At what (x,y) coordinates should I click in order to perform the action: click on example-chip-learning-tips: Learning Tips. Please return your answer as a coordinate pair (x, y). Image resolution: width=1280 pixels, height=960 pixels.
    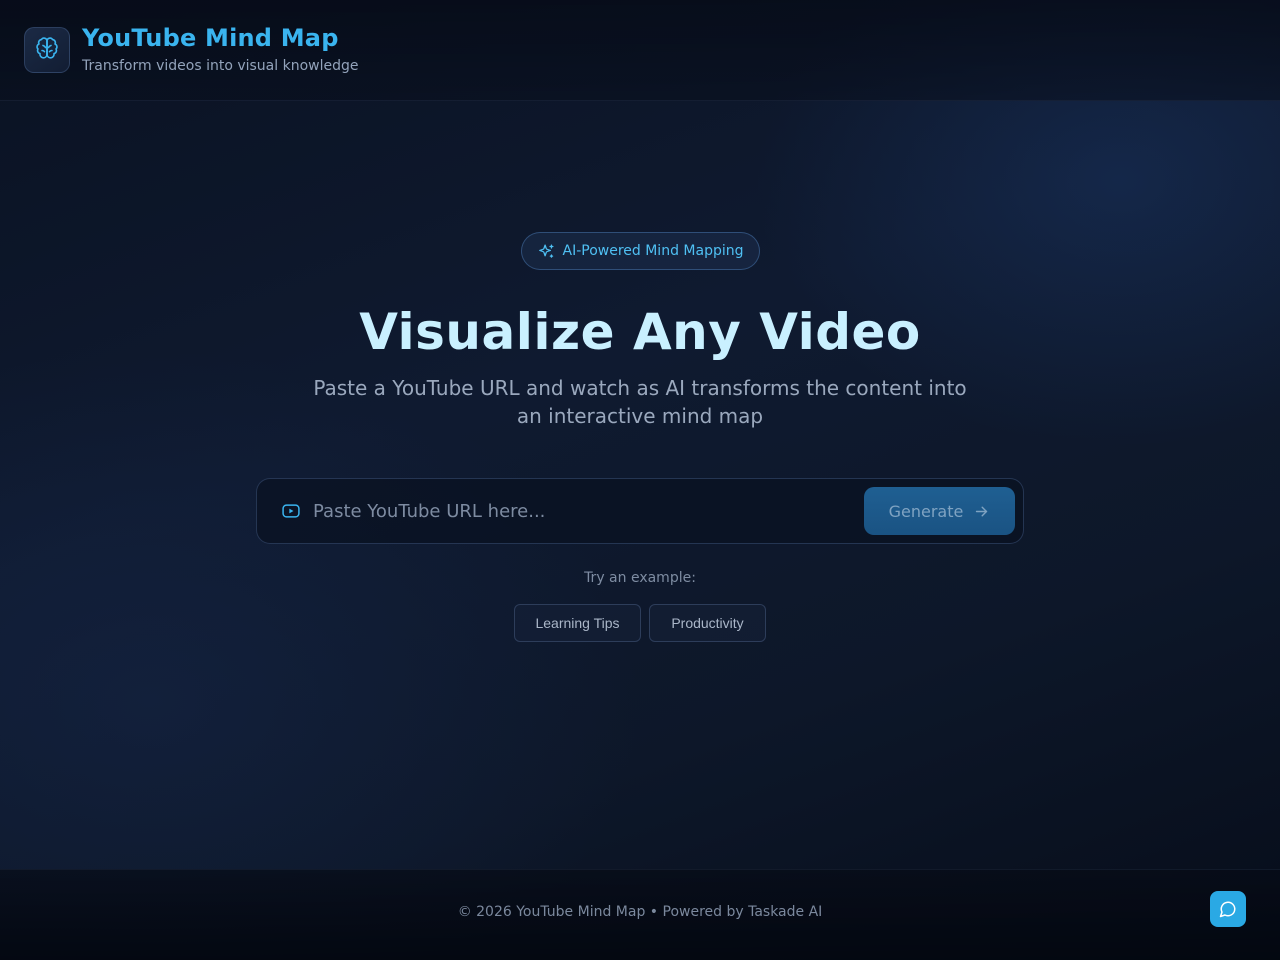
    Looking at the image, I should click on (577, 623).